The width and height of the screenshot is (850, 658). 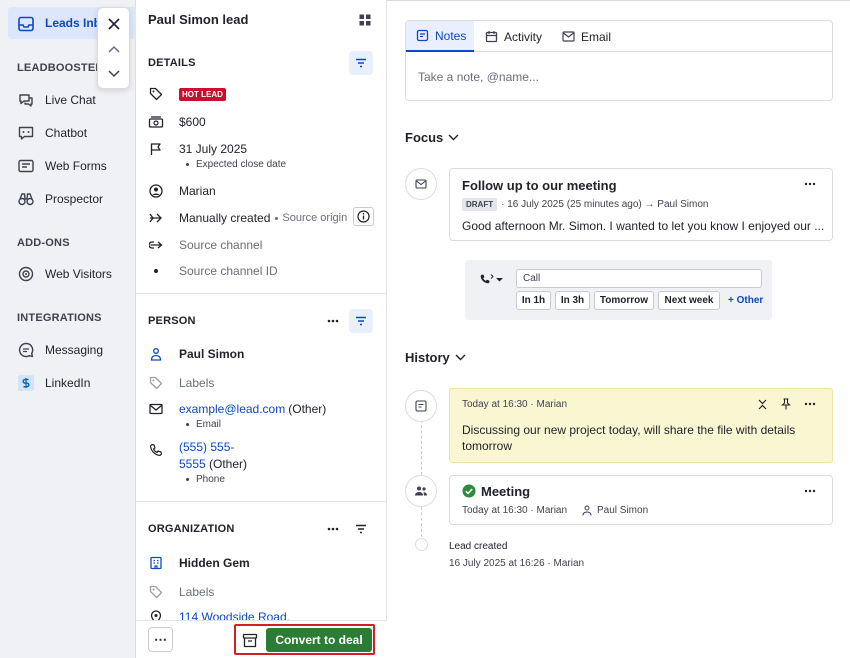 I want to click on sidebar-item-live-chat: Live Chat, so click(x=76, y=100).